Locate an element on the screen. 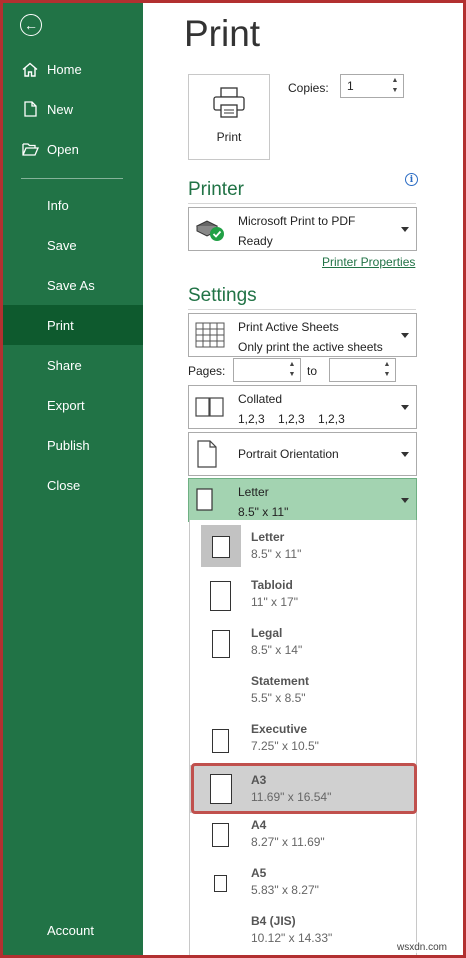 The height and width of the screenshot is (958, 466). sidebar-item-label: Publish is located at coordinates (68, 445).